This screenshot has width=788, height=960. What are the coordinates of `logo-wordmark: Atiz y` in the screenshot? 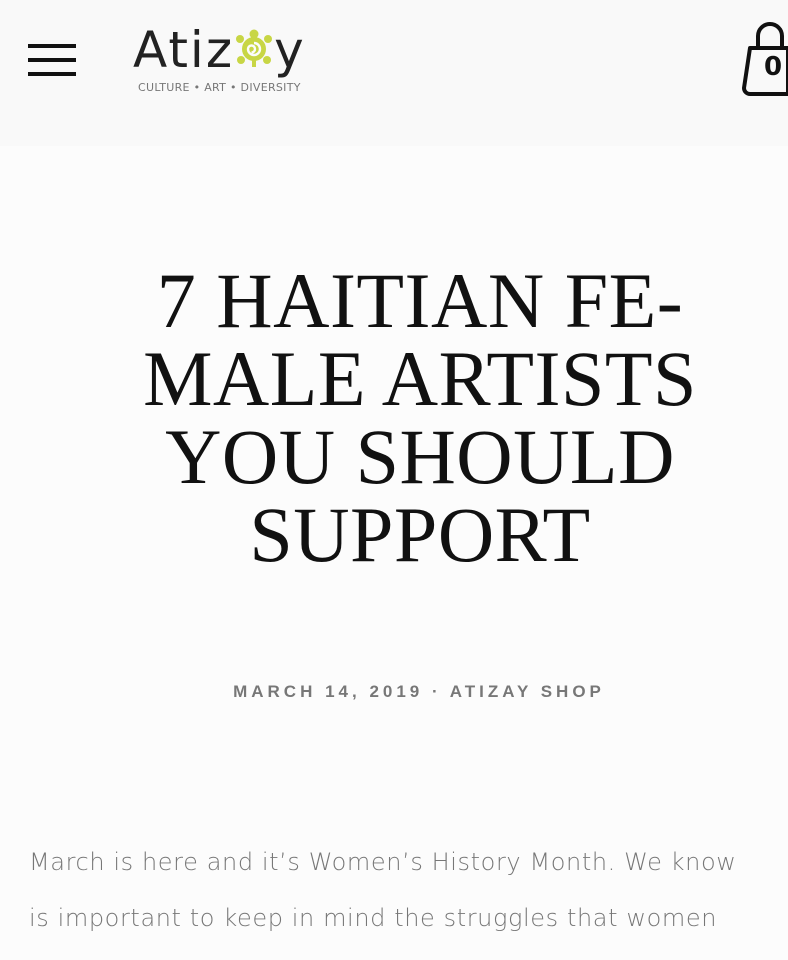 It's located at (219, 50).